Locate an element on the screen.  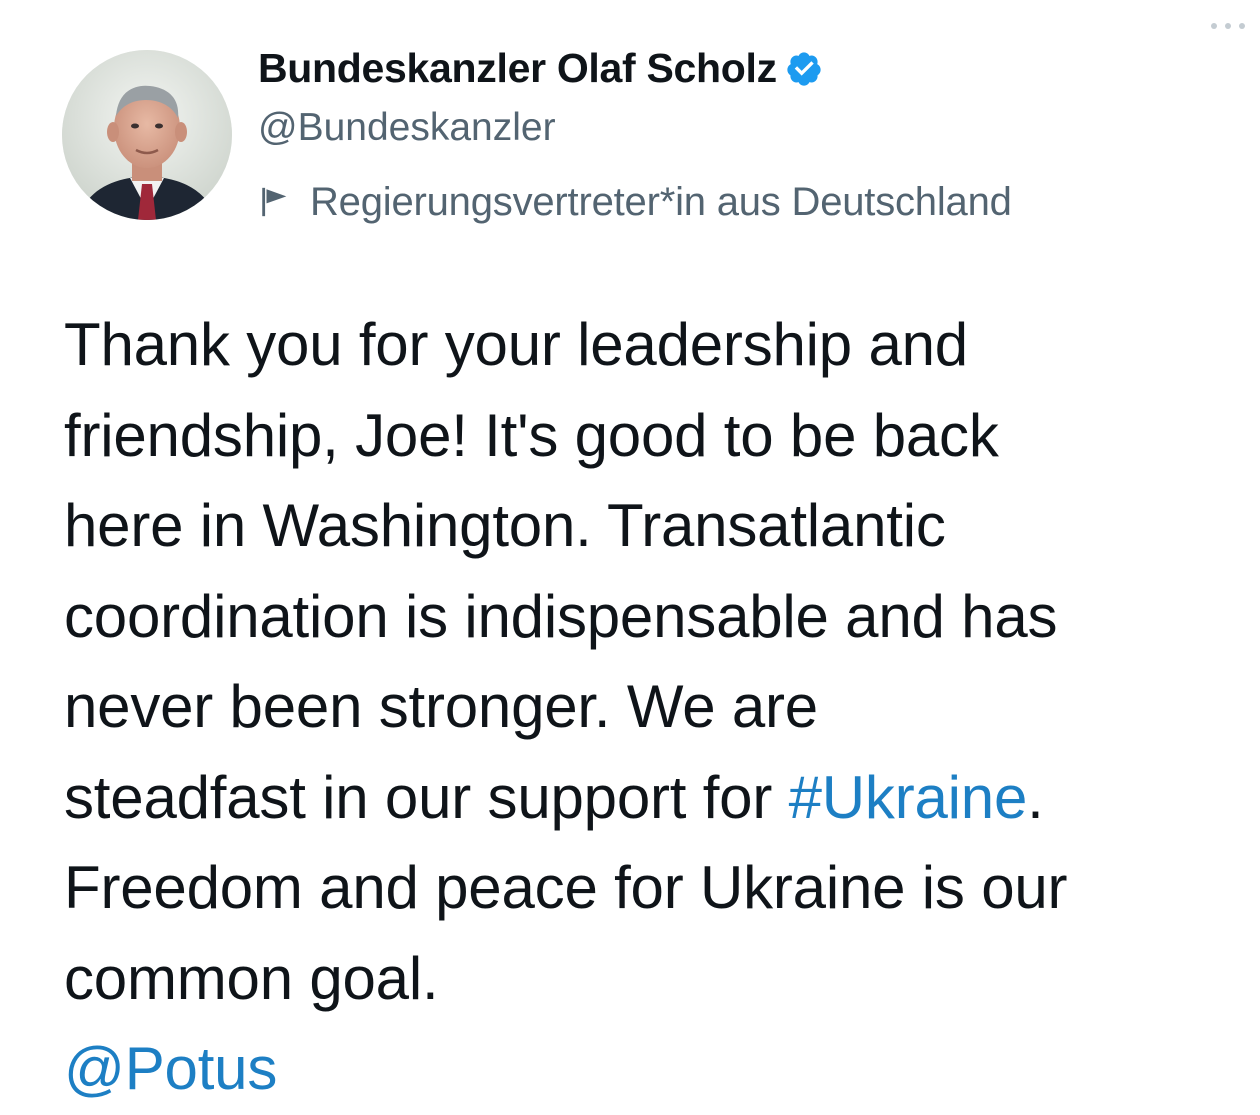
flag-icon is located at coordinates (274, 202).